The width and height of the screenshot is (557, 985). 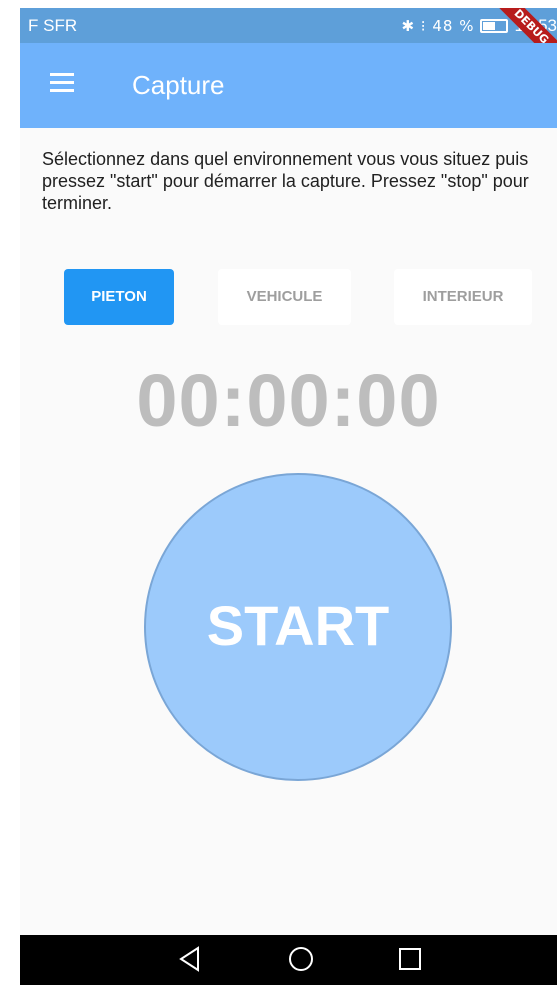 I want to click on hamburger-menu-icon, so click(x=62, y=84).